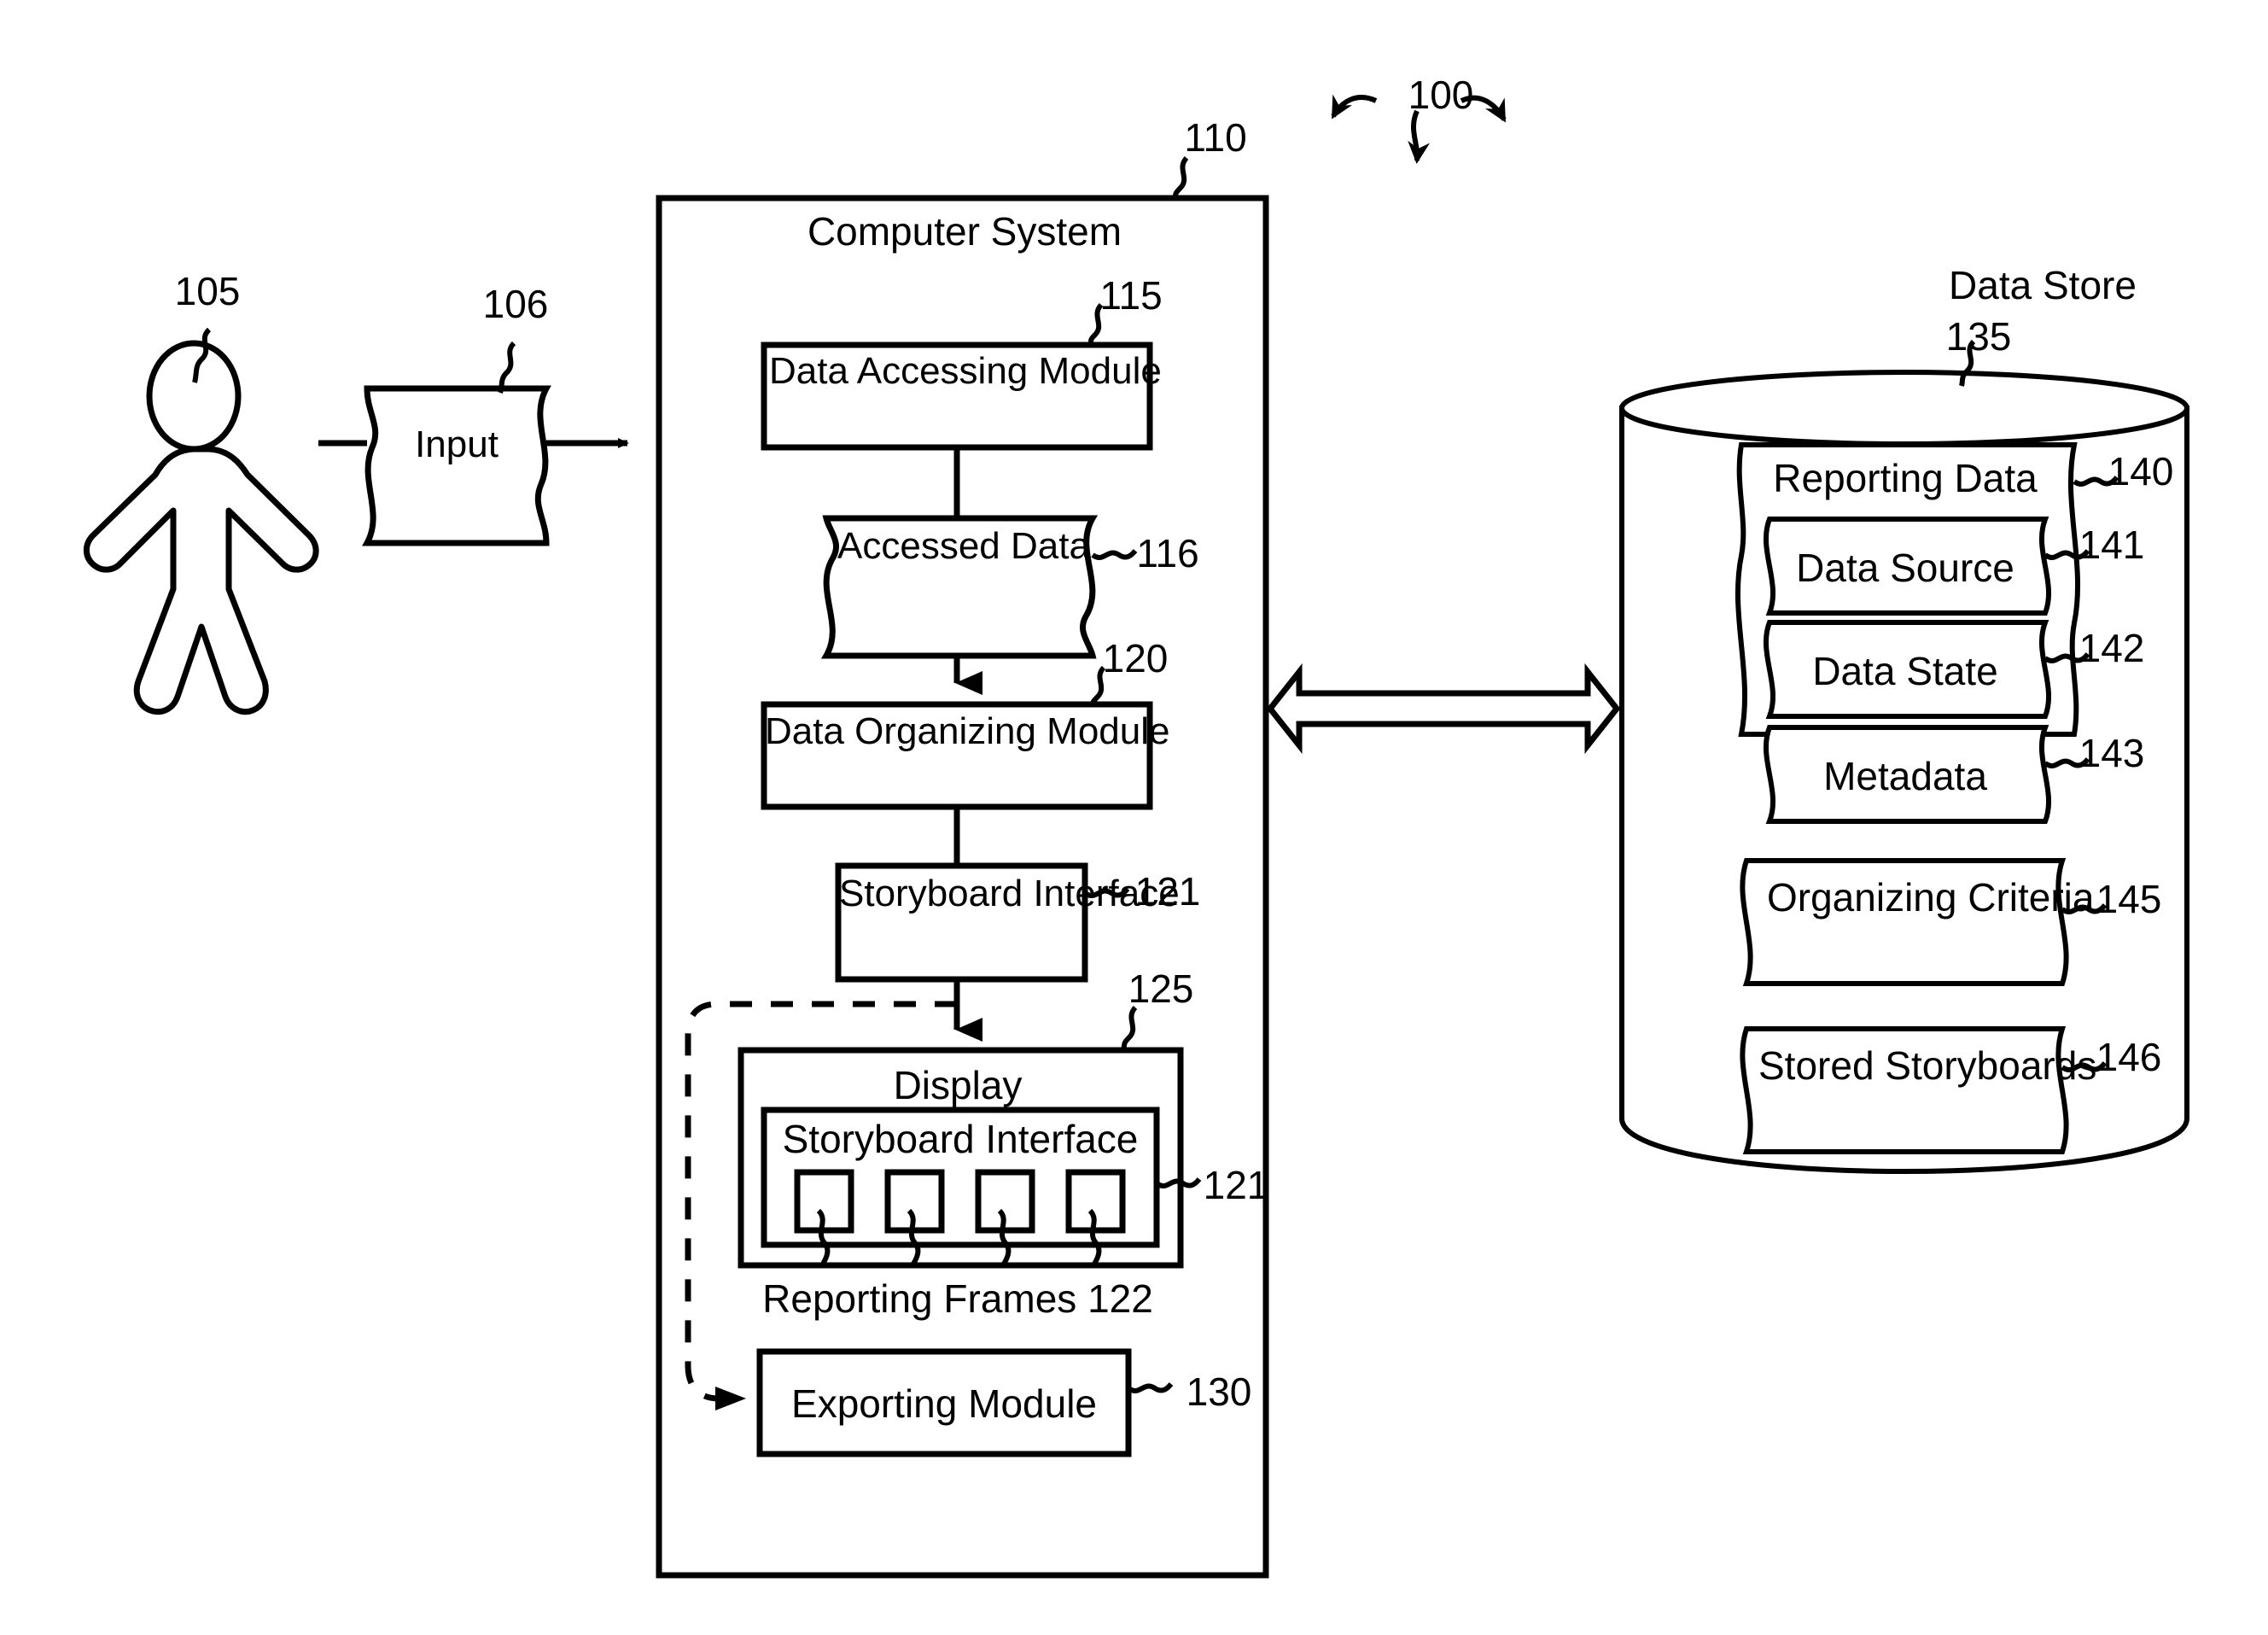  What do you see at coordinates (960, 1139) in the screenshot?
I see `display-storyboard-interface-label: Storyboard Interface` at bounding box center [960, 1139].